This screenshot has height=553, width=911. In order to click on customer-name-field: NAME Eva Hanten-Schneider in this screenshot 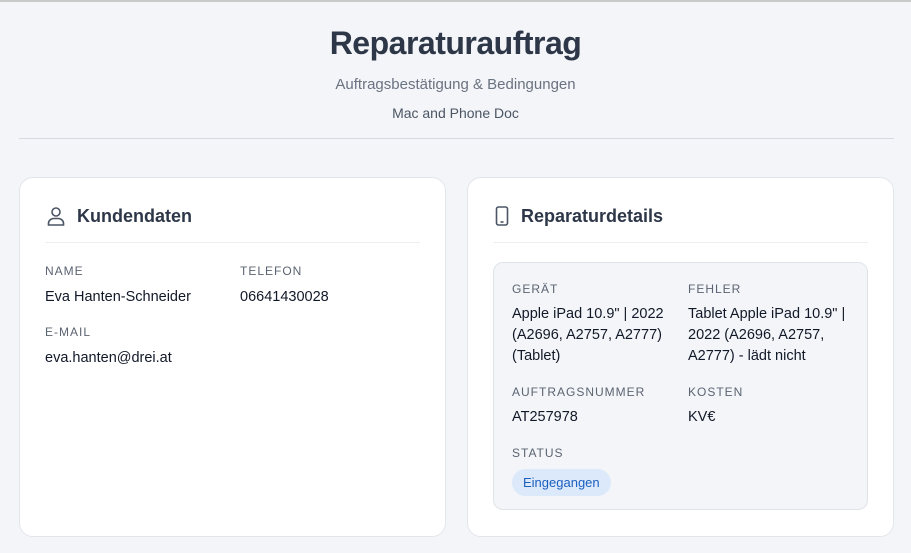, I will do `click(142, 286)`.